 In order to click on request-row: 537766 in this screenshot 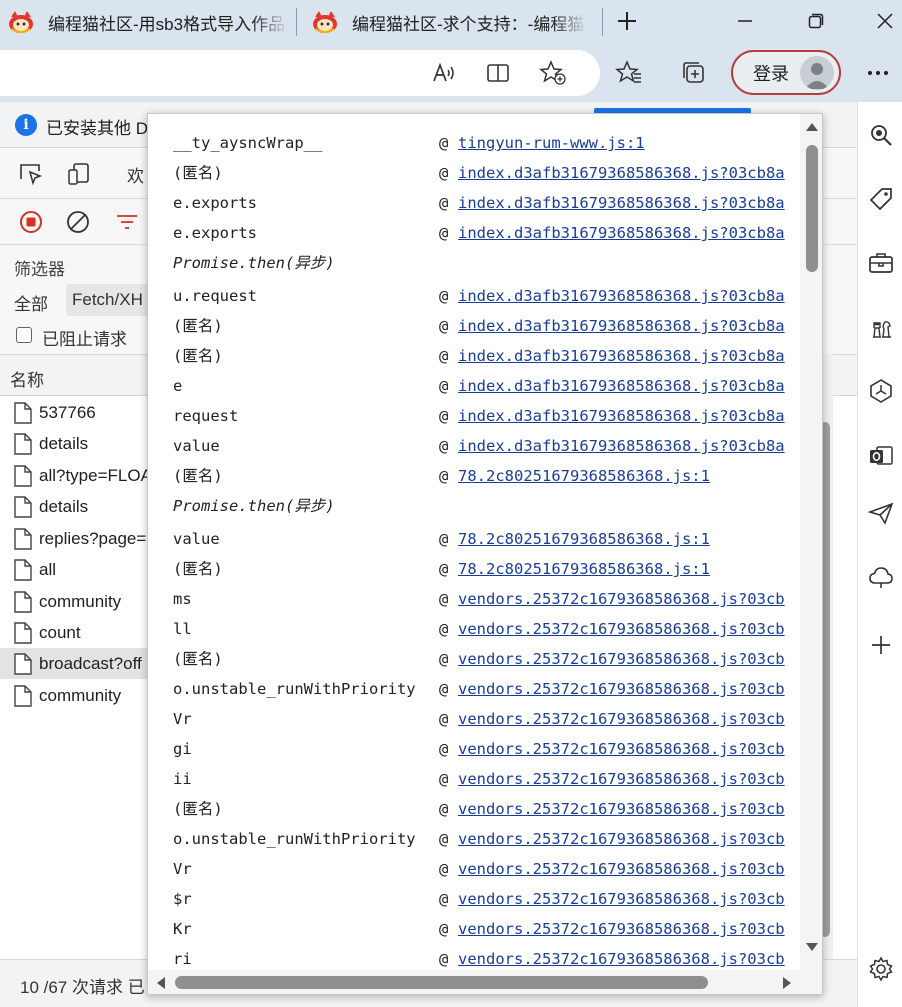, I will do `click(75, 412)`.